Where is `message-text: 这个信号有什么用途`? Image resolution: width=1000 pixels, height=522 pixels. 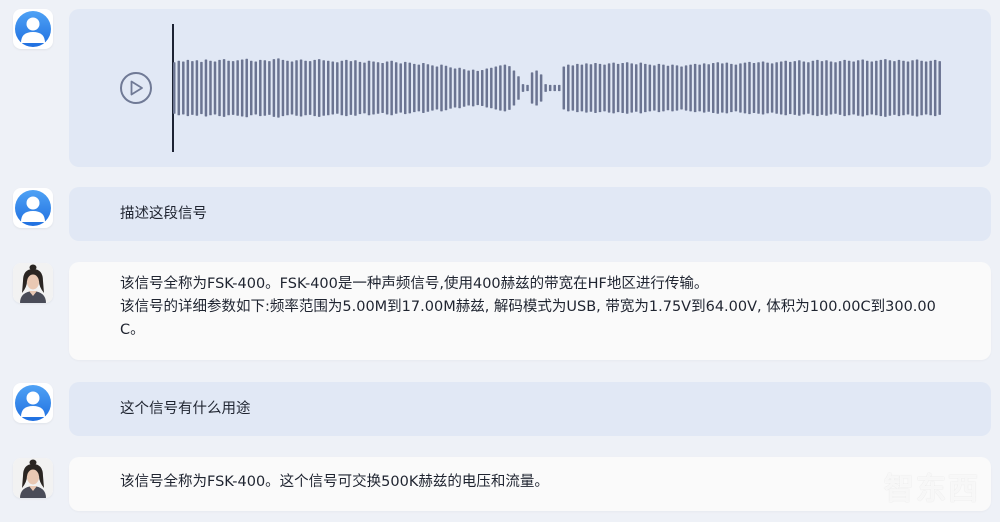
message-text: 这个信号有什么用途 is located at coordinates (530, 409).